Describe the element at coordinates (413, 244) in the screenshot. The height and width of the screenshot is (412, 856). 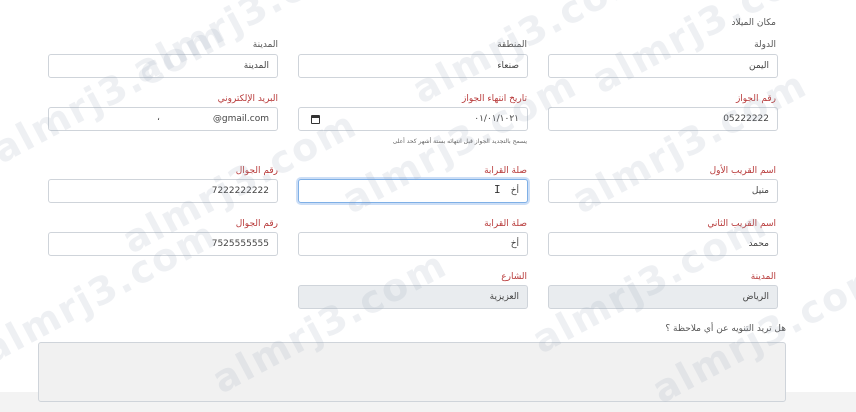
I see `relationship-2-field: أخ` at that location.